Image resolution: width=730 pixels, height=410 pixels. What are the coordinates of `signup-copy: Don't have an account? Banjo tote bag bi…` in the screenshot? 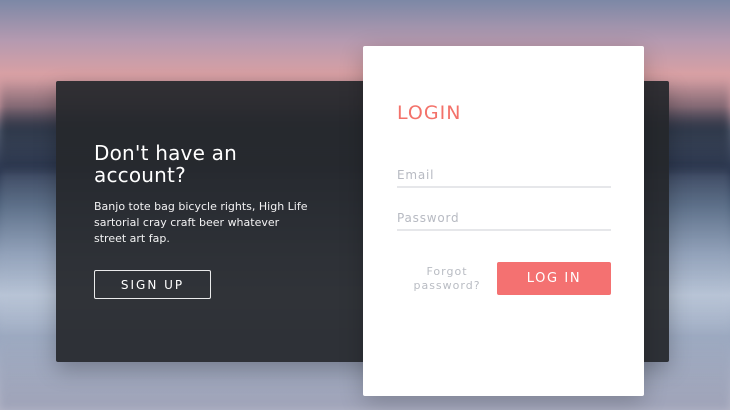 It's located at (209, 194).